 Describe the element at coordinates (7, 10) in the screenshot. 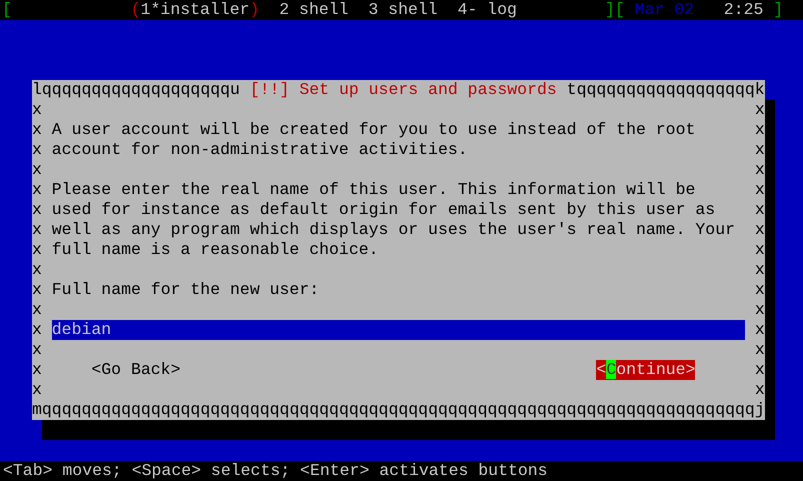

I see `bracket: [` at that location.